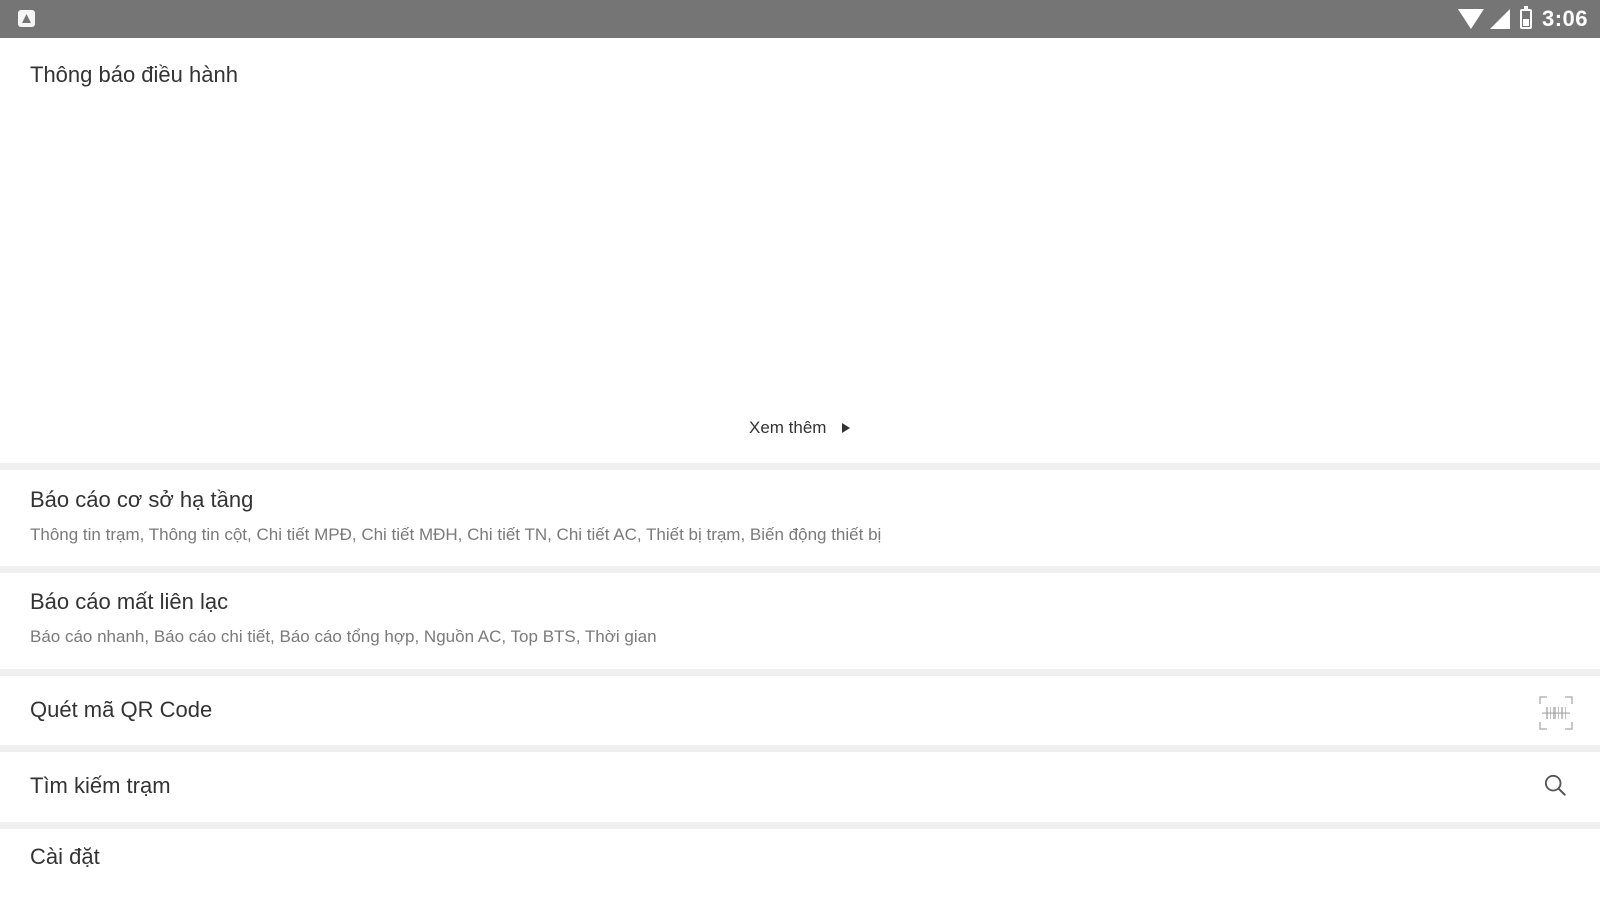 Image resolution: width=1600 pixels, height=900 pixels. What do you see at coordinates (1525, 17) in the screenshot?
I see `battery-icon` at bounding box center [1525, 17].